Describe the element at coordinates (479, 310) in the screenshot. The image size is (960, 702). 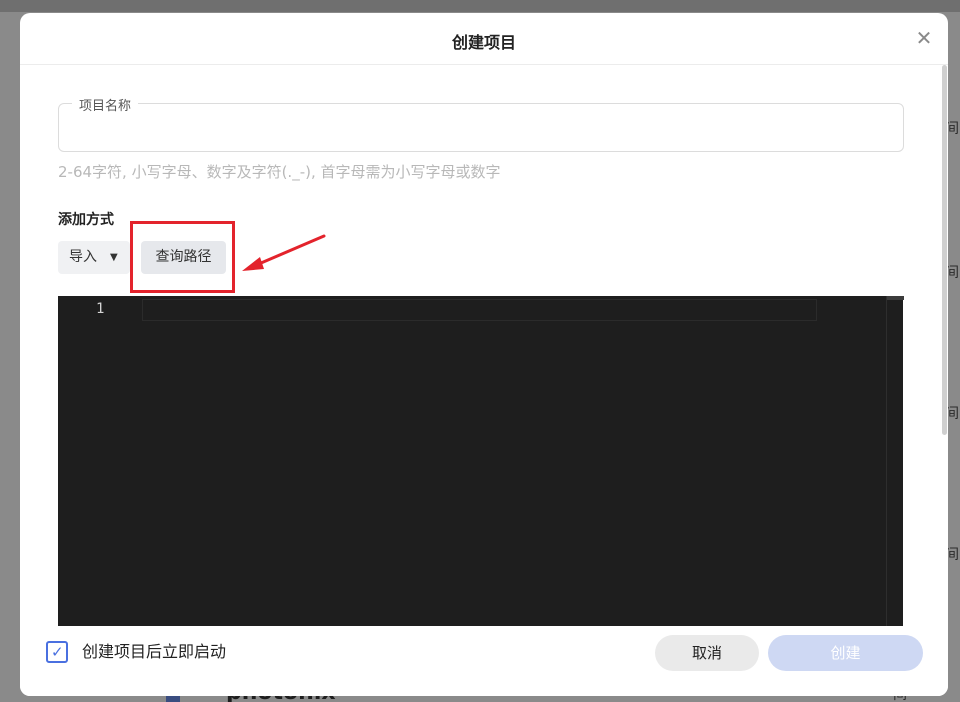
I see `editor-current-line` at that location.